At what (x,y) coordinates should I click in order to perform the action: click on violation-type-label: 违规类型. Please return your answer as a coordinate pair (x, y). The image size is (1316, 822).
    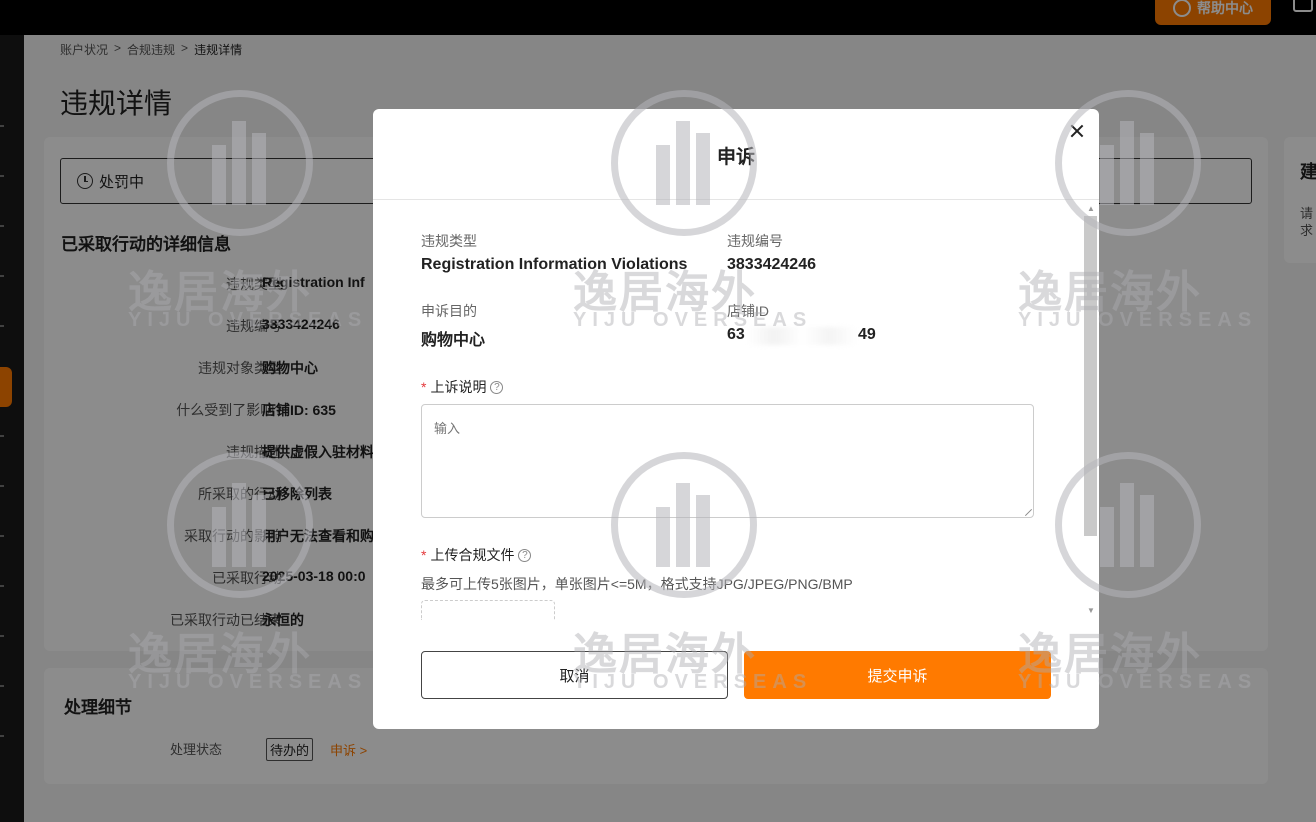
    Looking at the image, I should click on (449, 241).